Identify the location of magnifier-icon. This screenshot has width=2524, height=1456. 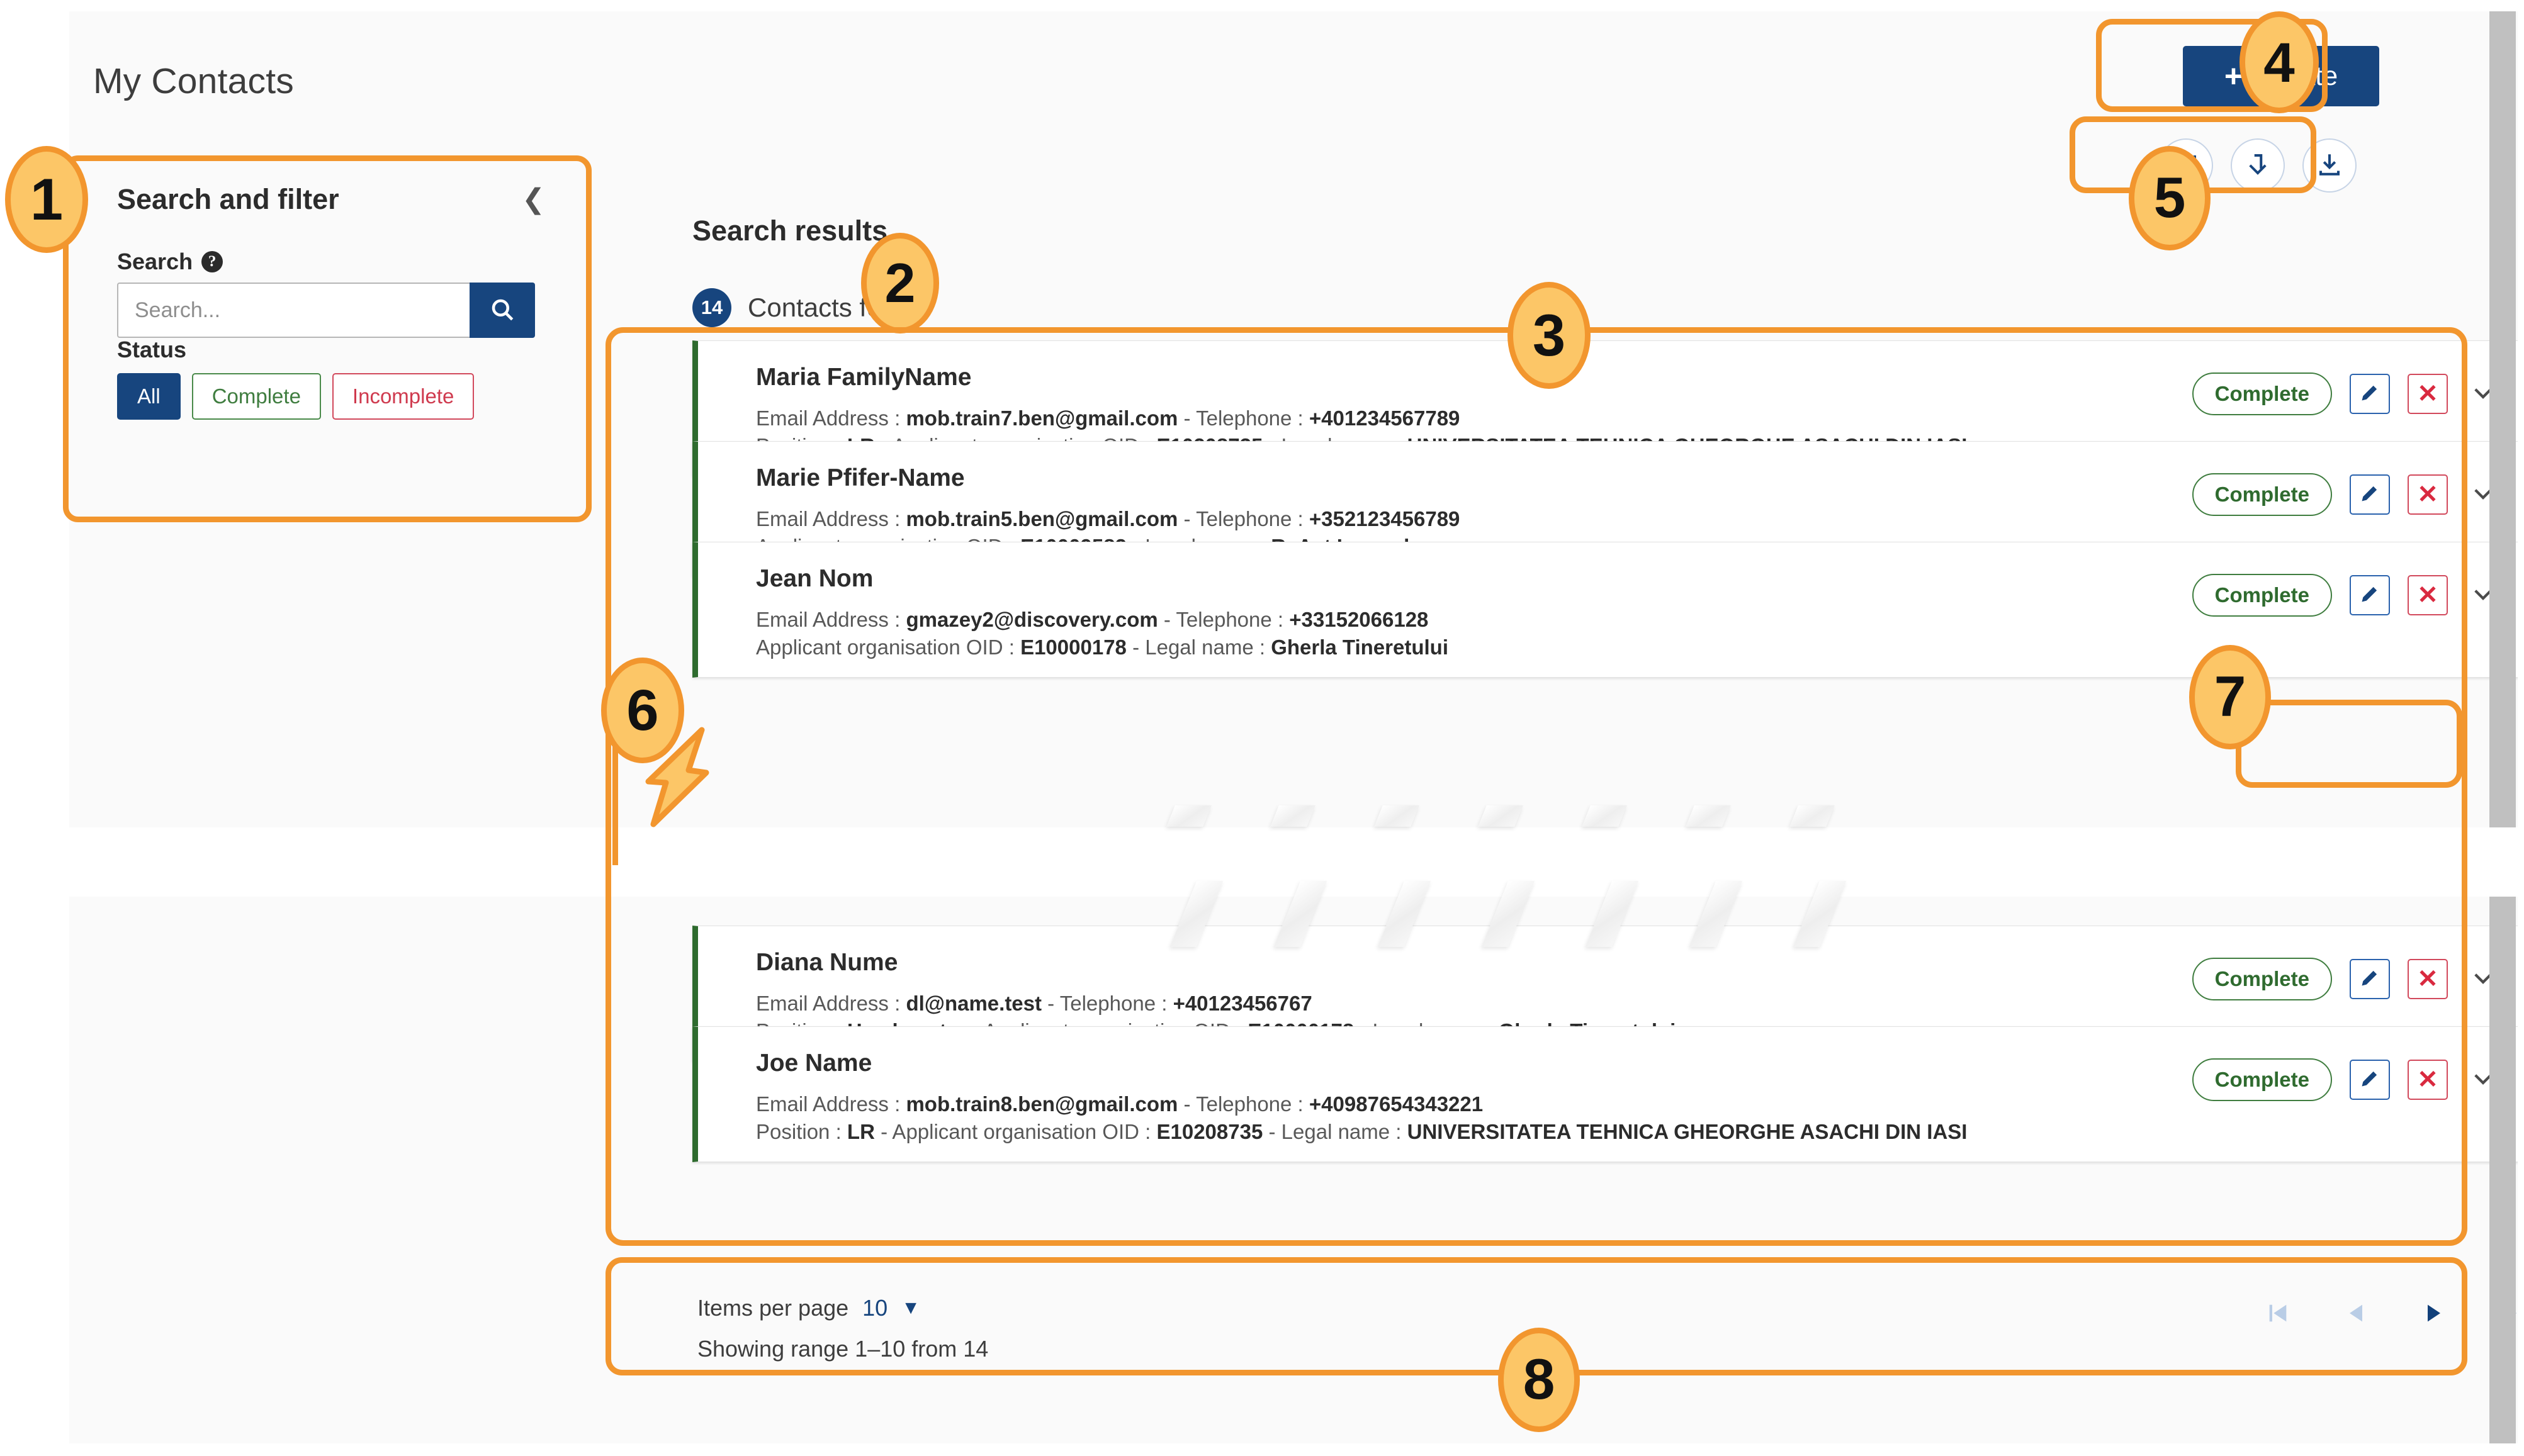
(503, 310).